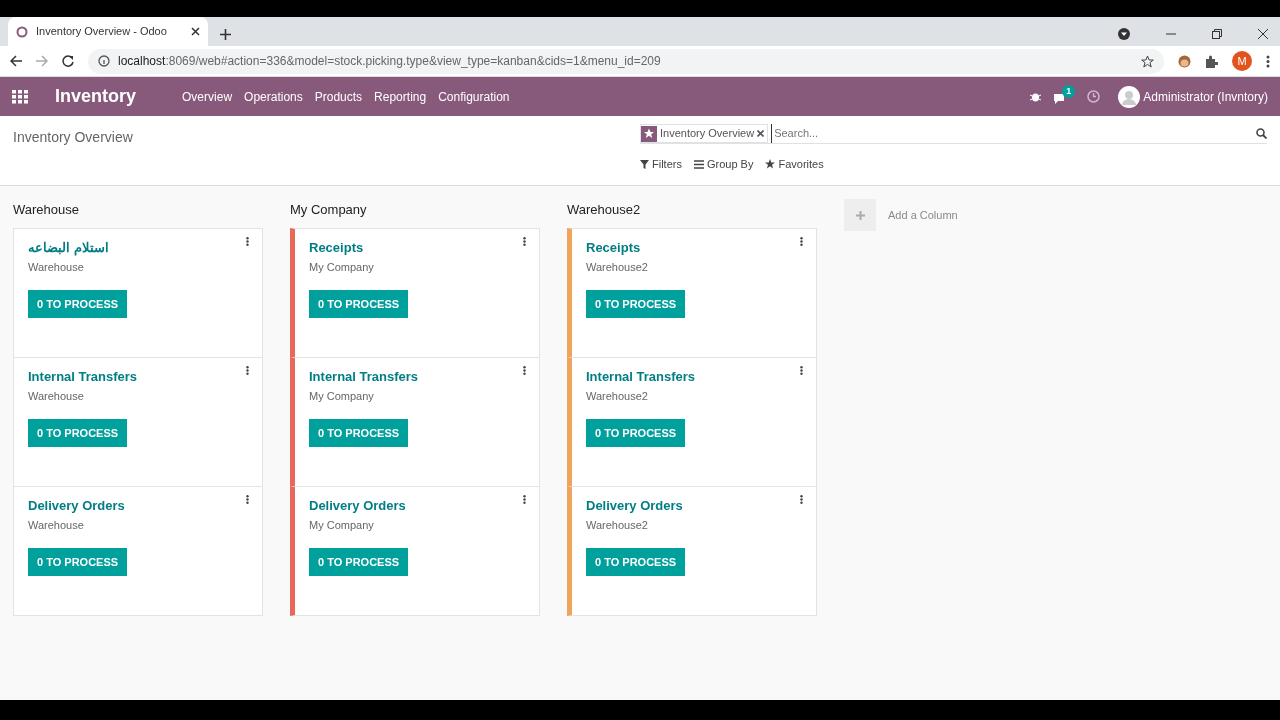  What do you see at coordinates (16, 61) in the screenshot?
I see `back-icon` at bounding box center [16, 61].